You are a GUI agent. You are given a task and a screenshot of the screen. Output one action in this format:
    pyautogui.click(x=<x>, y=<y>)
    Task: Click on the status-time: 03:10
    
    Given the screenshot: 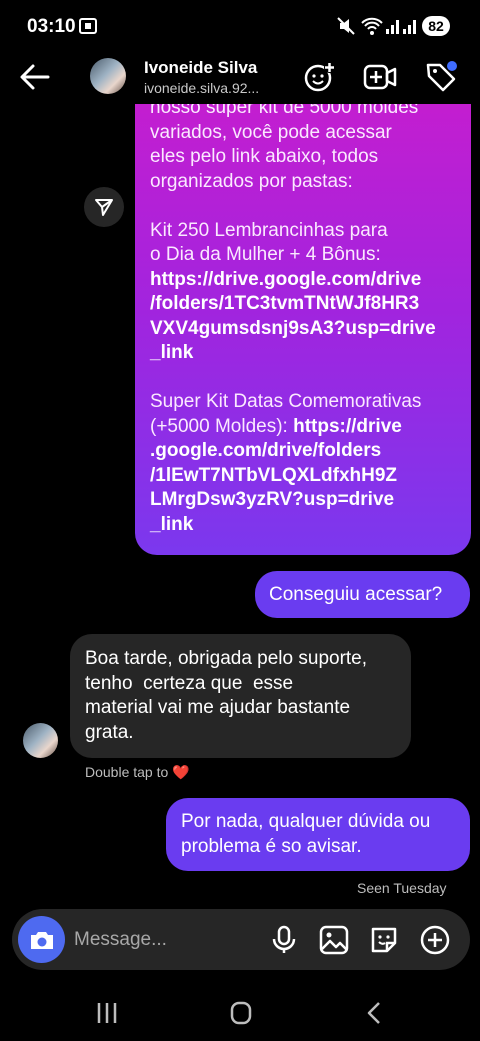 What is the action you would take?
    pyautogui.click(x=51, y=26)
    